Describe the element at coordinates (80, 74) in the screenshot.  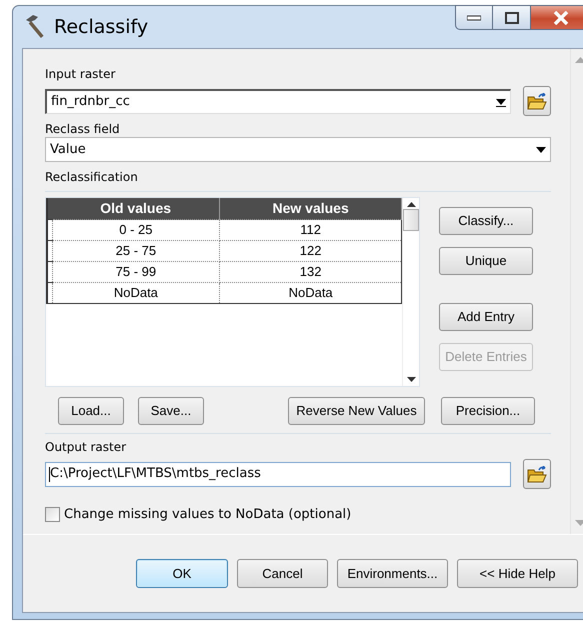
I see `field-label: Input raster` at that location.